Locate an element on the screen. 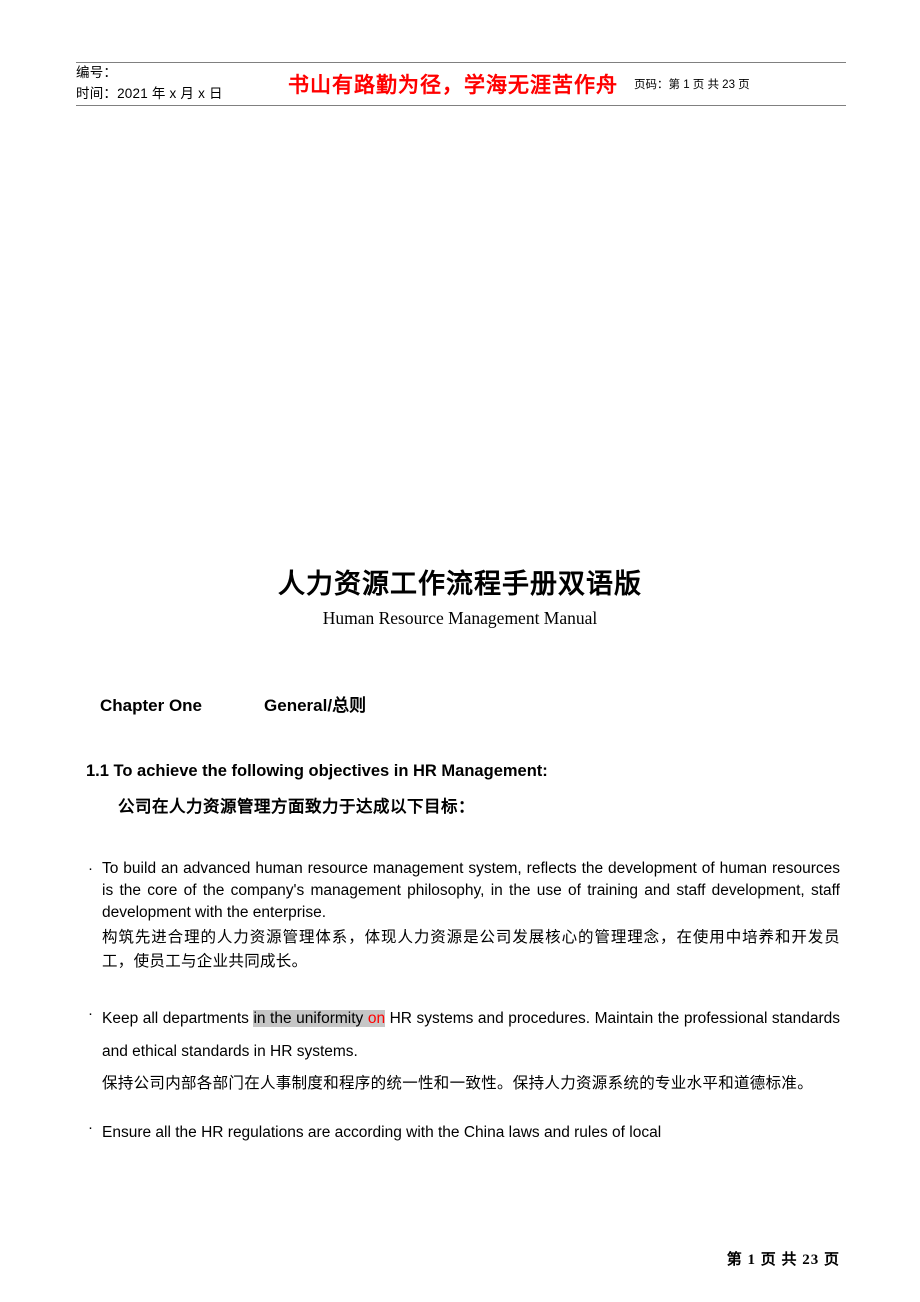 This screenshot has width=920, height=1302. header-slogan: 书山有路勤为径，学海无涯苦作舟 is located at coordinates (453, 84).